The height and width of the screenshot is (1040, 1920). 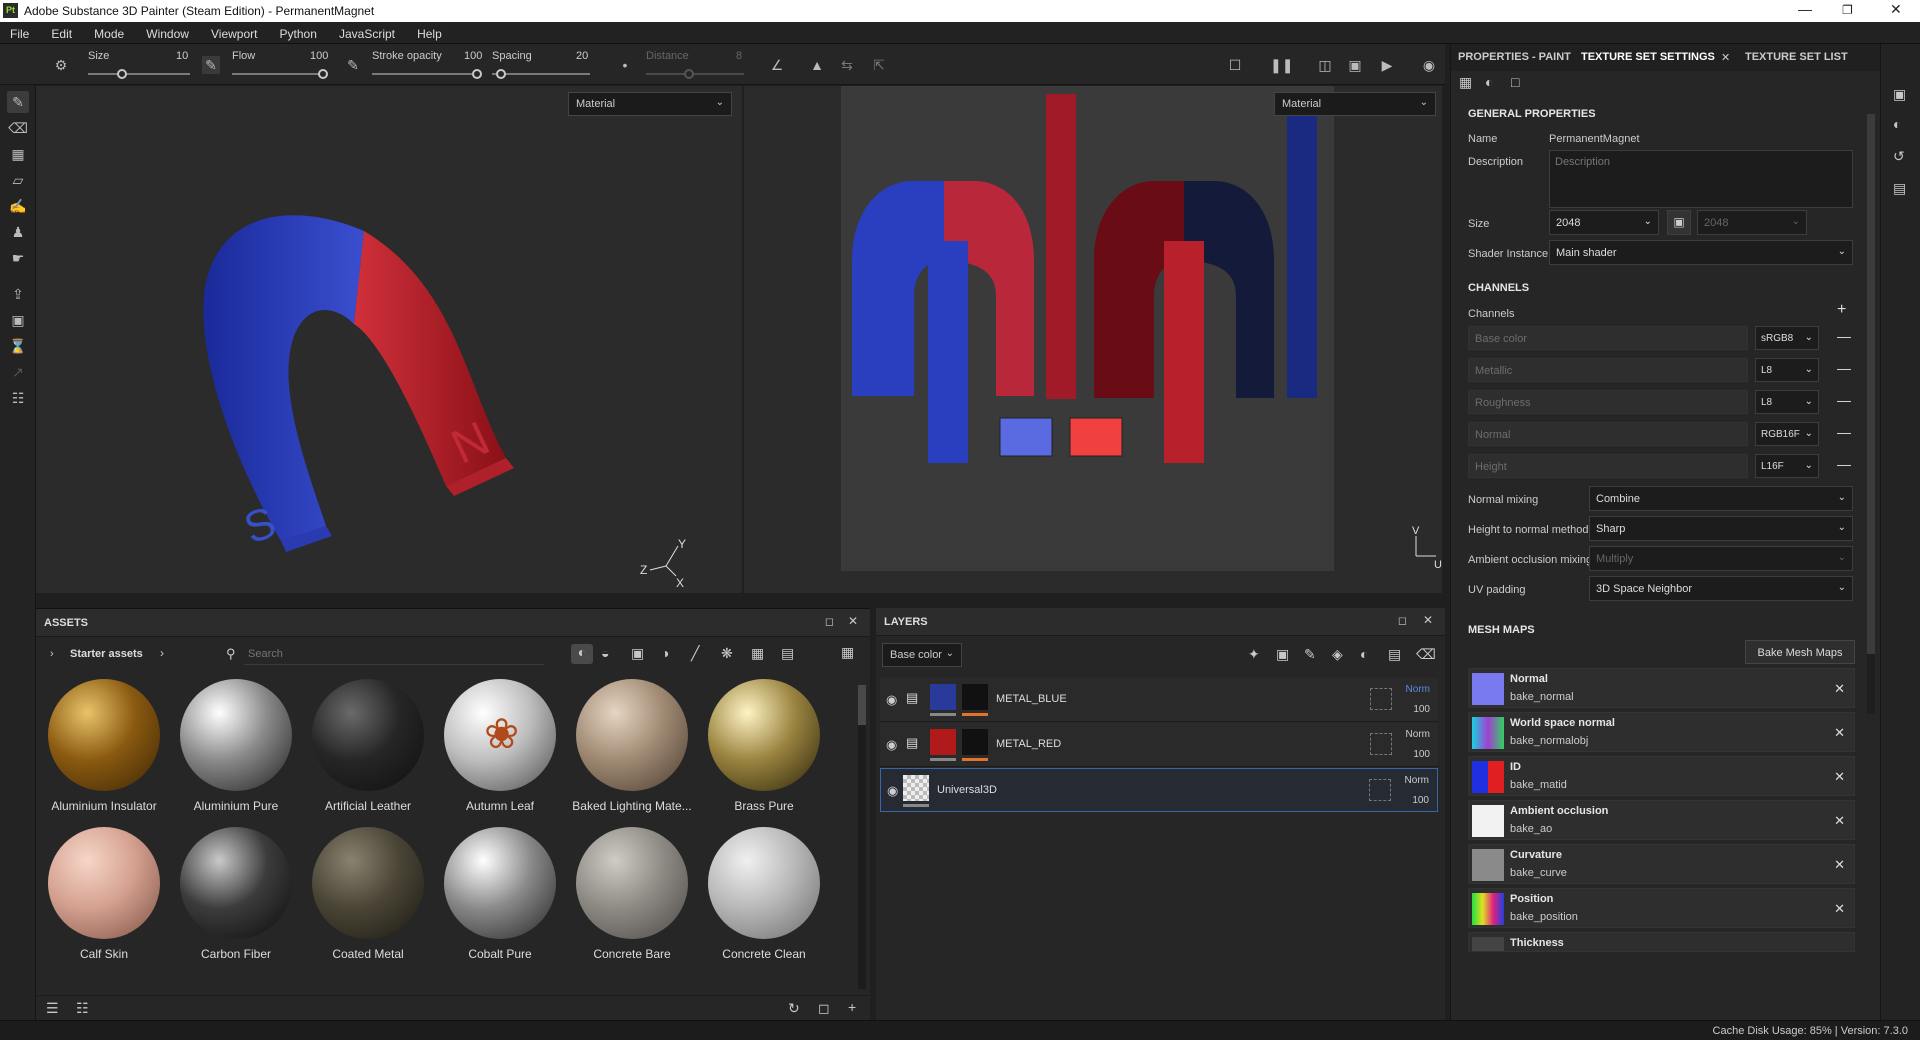 What do you see at coordinates (298, 31) in the screenshot?
I see `menu-python: Python` at bounding box center [298, 31].